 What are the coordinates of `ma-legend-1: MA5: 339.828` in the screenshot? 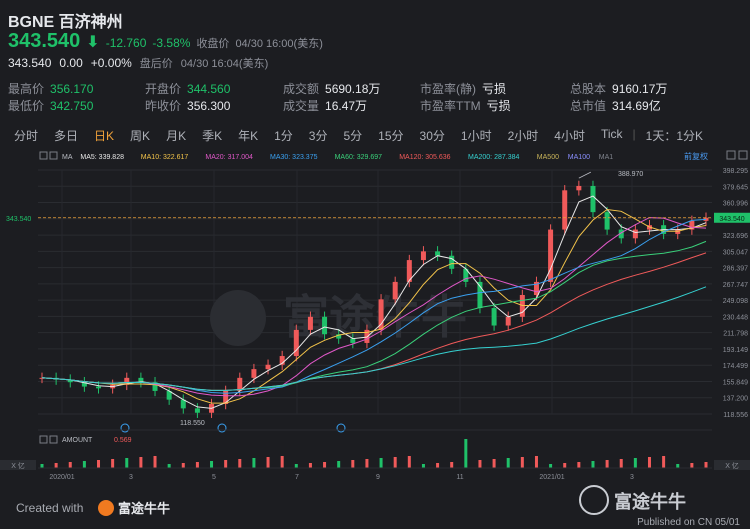 It's located at (102, 157).